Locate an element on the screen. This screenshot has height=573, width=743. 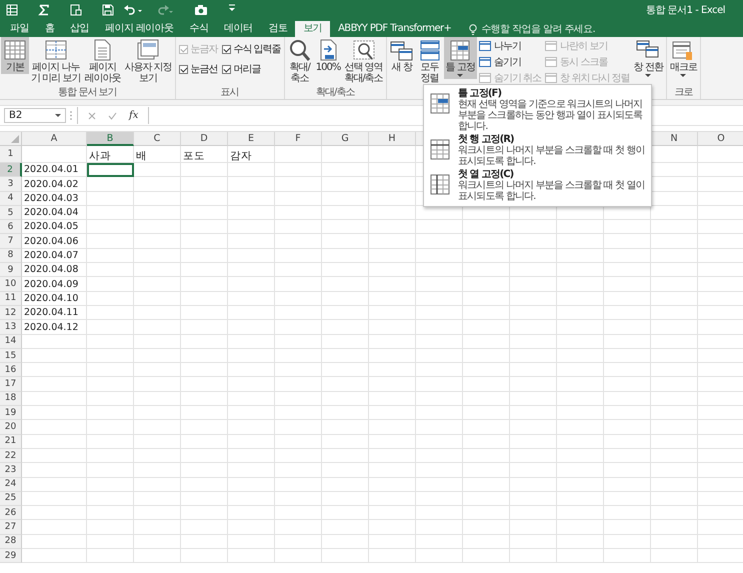
row-header: 24 is located at coordinates (11, 485).